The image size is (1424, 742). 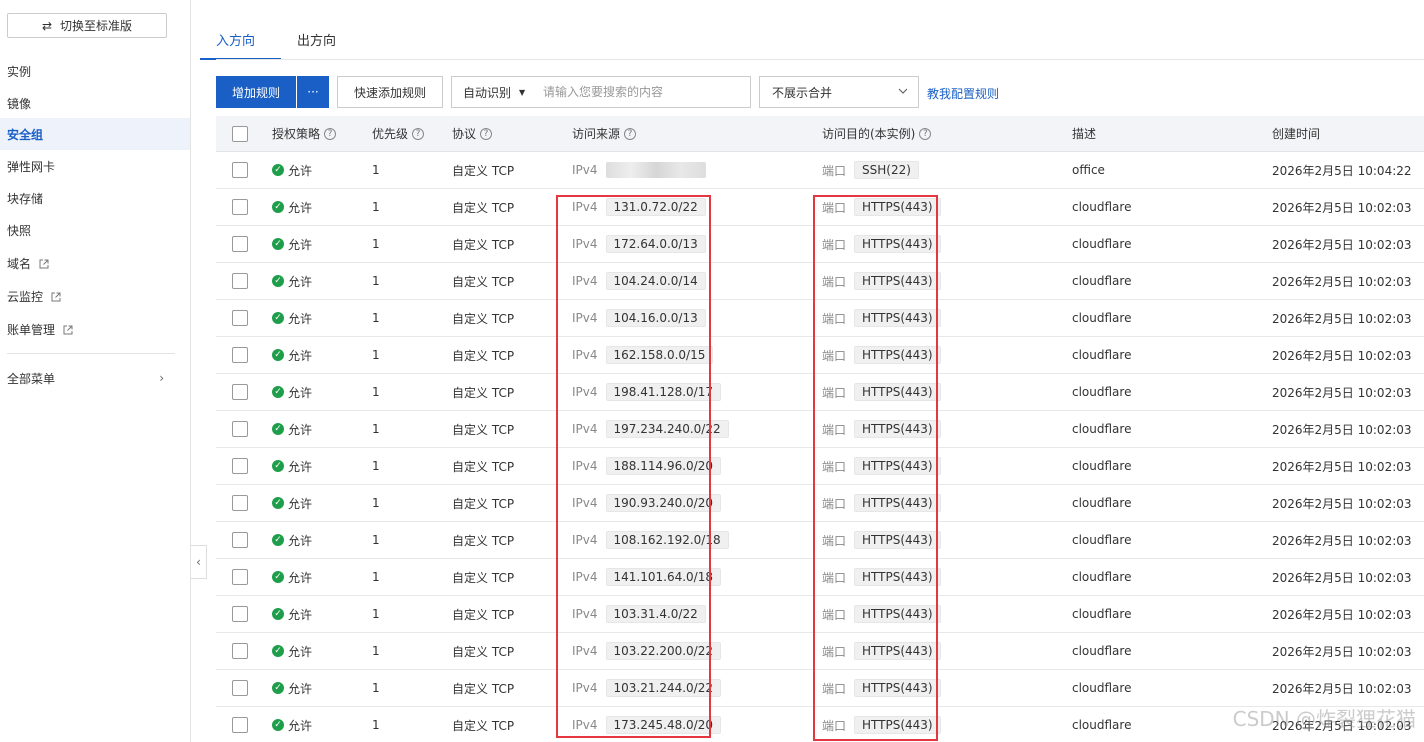 I want to click on quick-add-rule-button: 快速添加规则, so click(x=390, y=92).